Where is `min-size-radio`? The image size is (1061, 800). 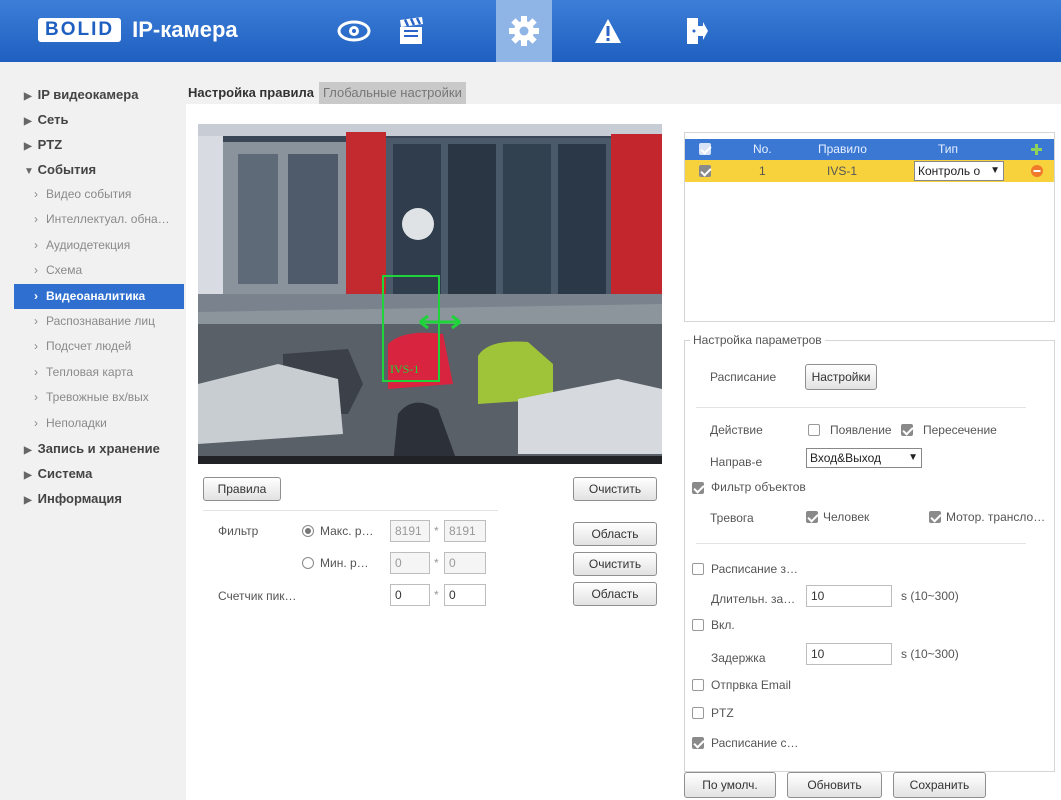
min-size-radio is located at coordinates (308, 563).